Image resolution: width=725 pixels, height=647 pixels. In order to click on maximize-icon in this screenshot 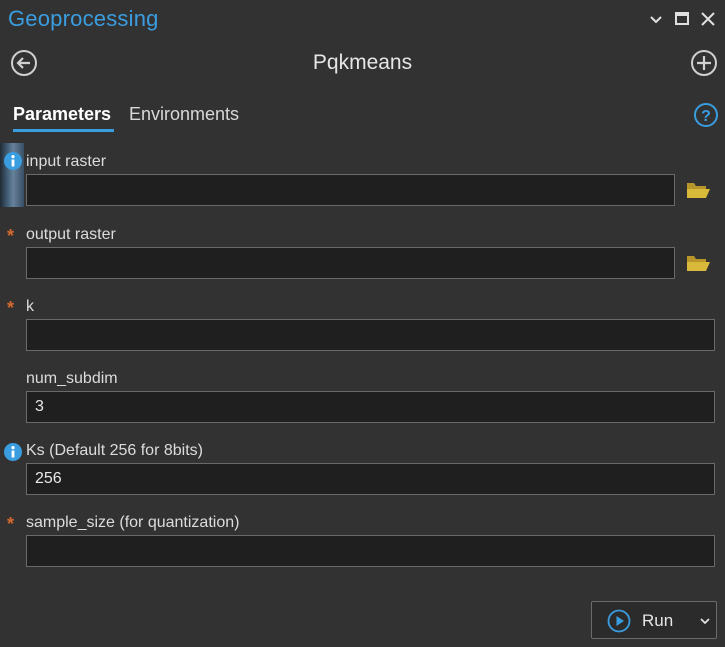, I will do `click(682, 19)`.